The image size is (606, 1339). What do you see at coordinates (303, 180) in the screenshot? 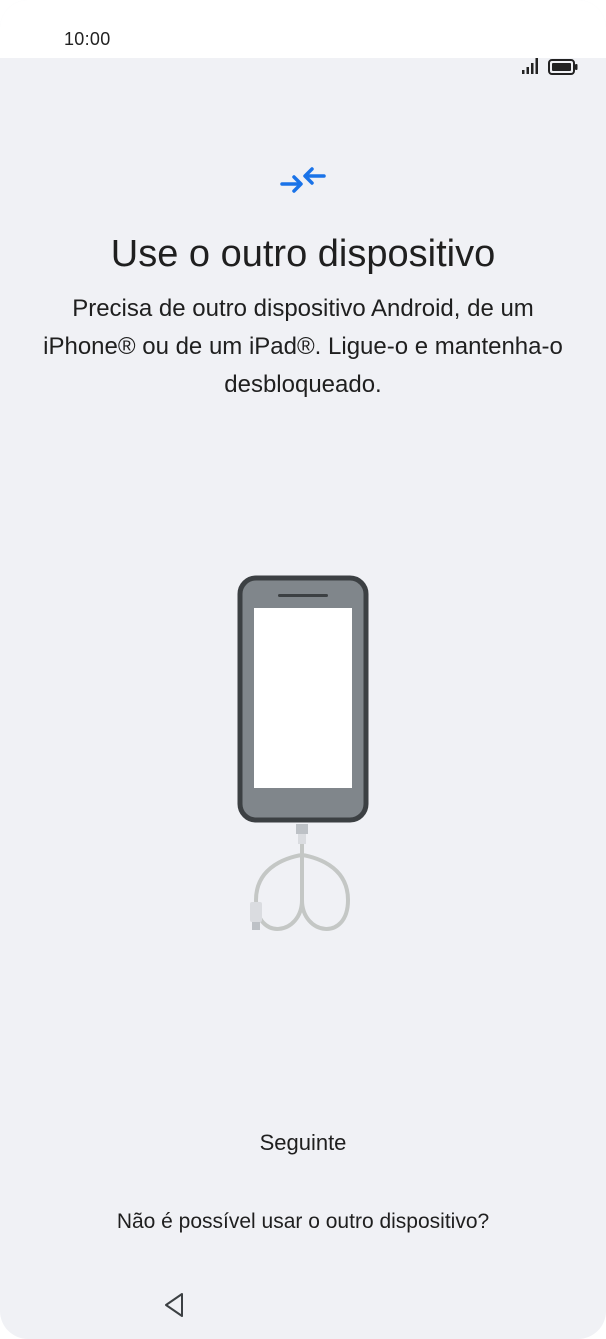
I see `transfer-arrows-icon` at bounding box center [303, 180].